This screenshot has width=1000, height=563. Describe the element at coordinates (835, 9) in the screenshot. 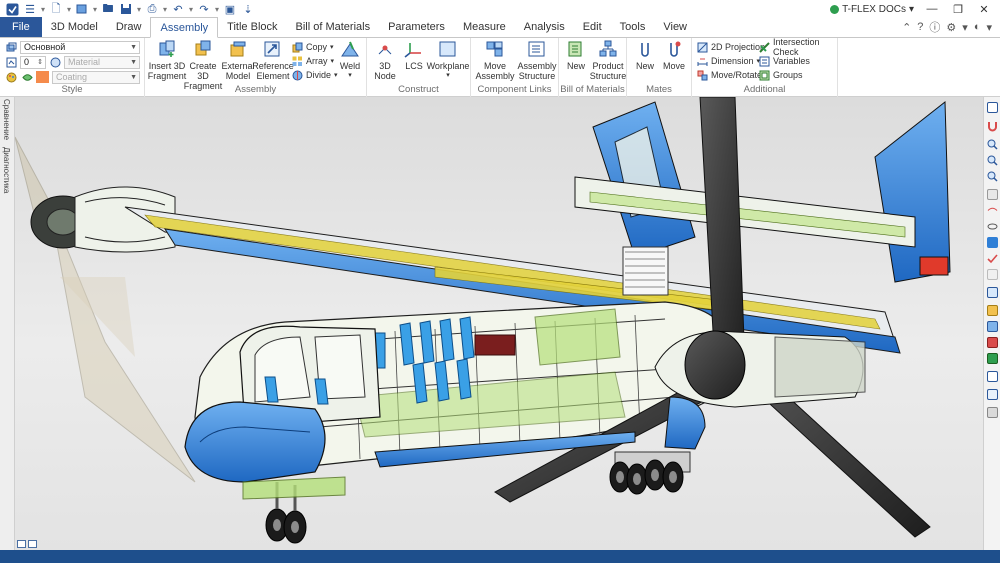

I see `tflex-docs-icon` at that location.